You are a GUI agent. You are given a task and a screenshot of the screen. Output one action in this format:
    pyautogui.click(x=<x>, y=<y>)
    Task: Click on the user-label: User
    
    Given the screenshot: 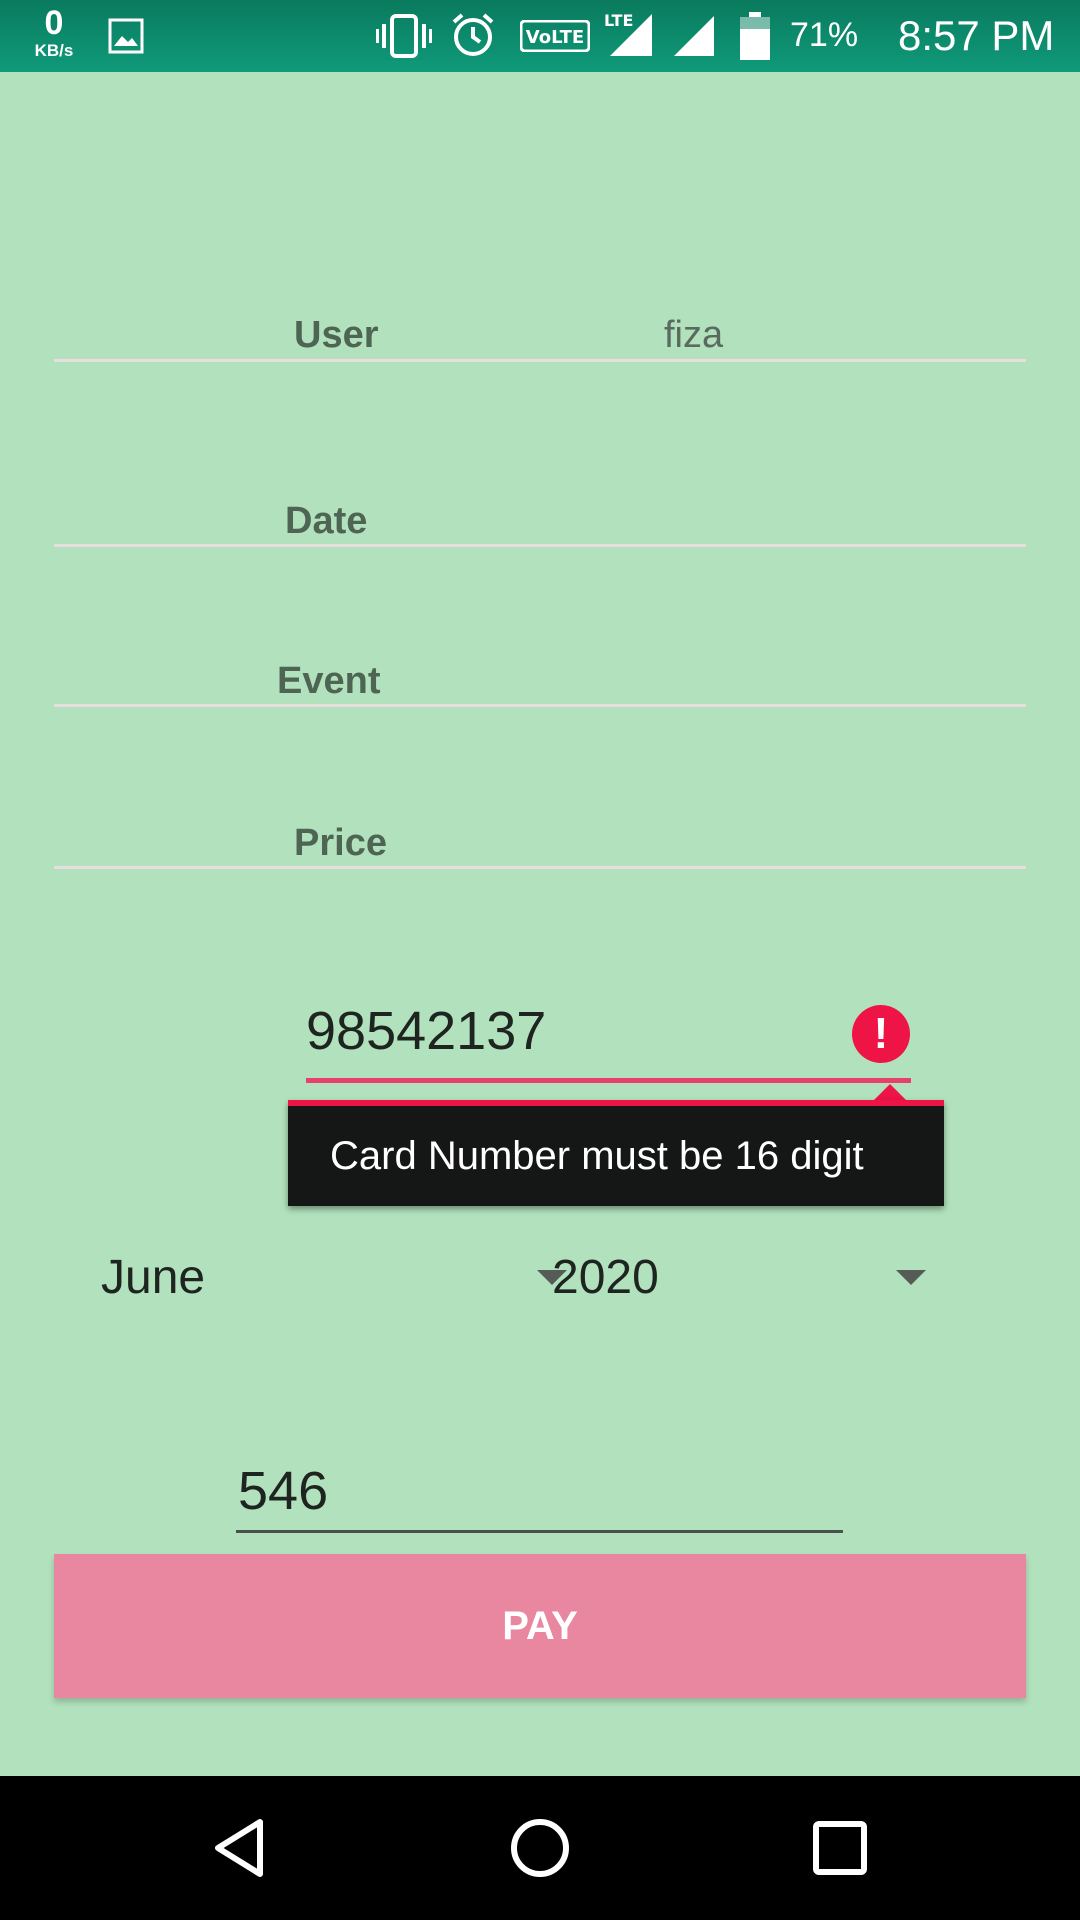 What is the action you would take?
    pyautogui.click(x=336, y=335)
    